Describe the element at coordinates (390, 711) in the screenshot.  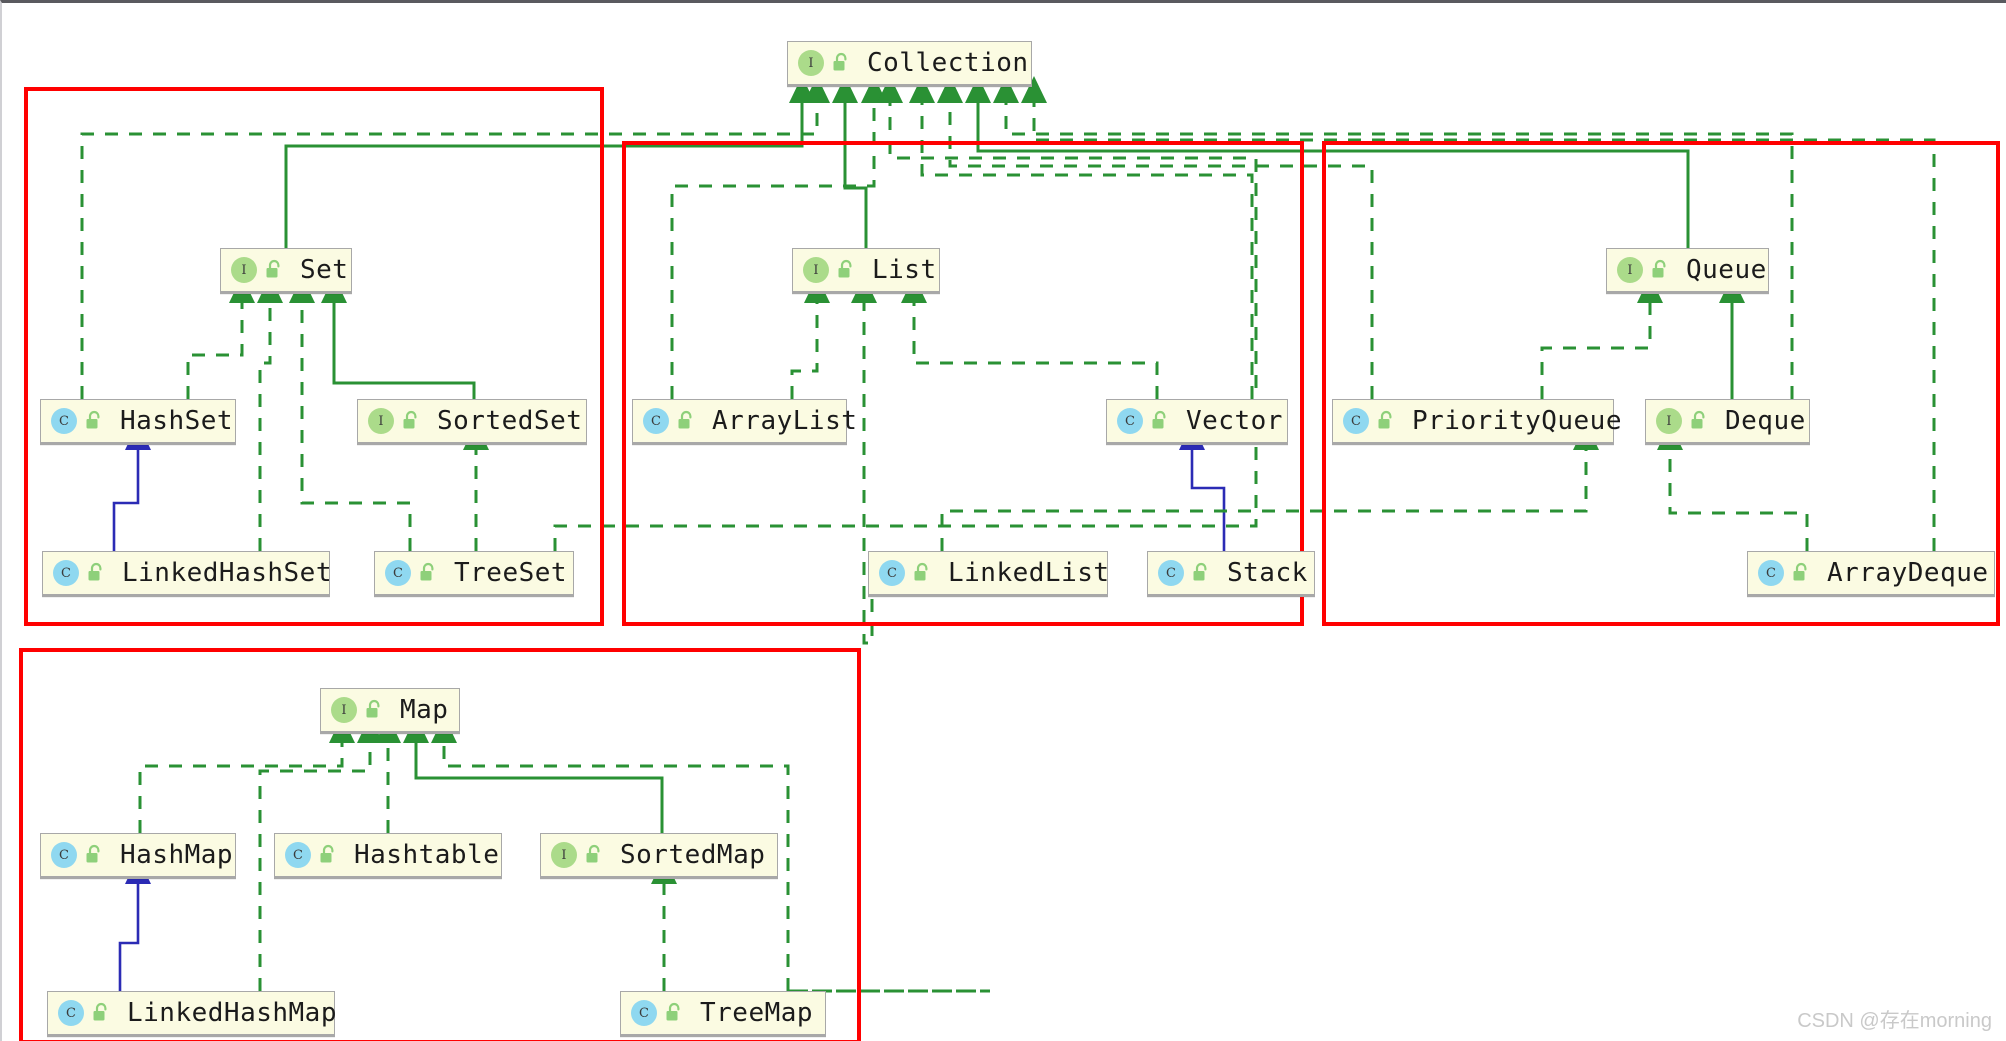
I see `node-map: I Map` at that location.